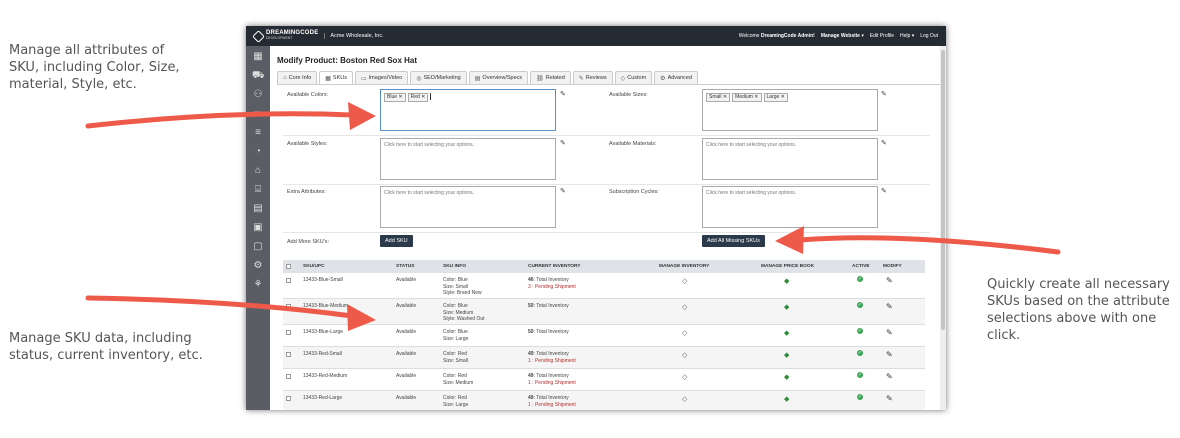 The height and width of the screenshot is (438, 1180). I want to click on tab-seo-marketing: ◎ SEO/Marketing, so click(438, 77).